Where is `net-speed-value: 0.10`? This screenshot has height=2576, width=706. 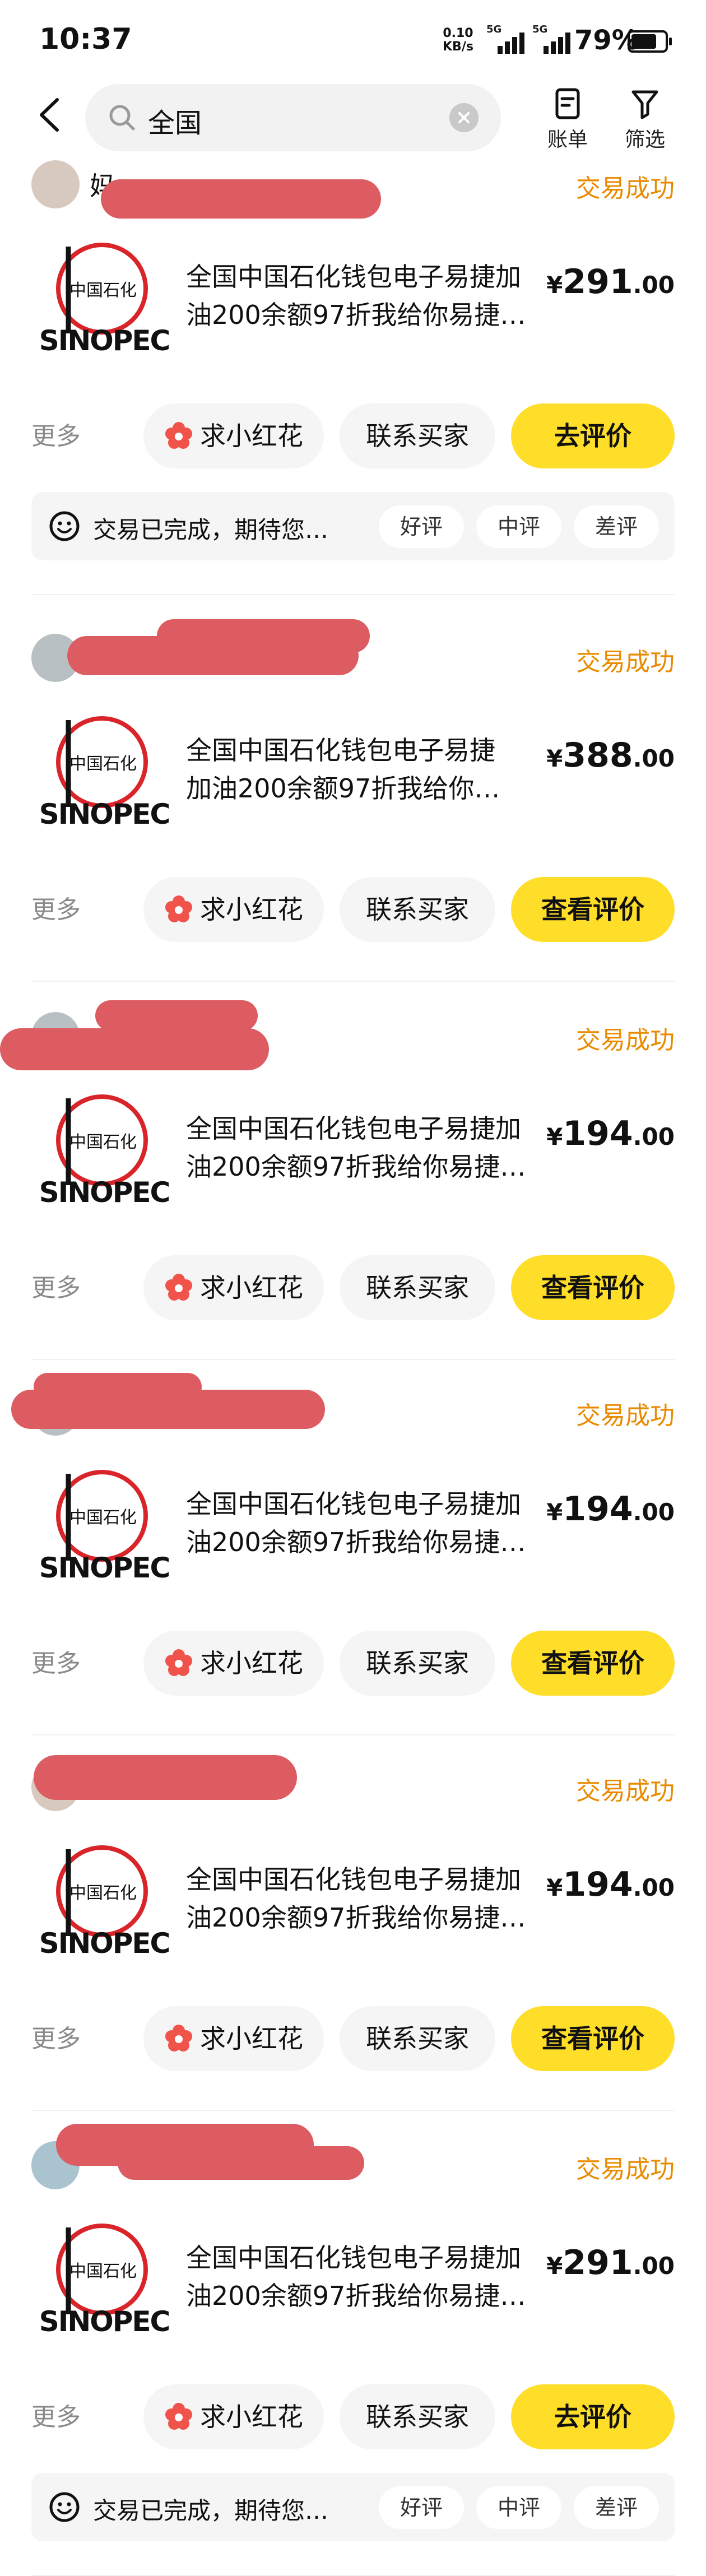 net-speed-value: 0.10 is located at coordinates (458, 33).